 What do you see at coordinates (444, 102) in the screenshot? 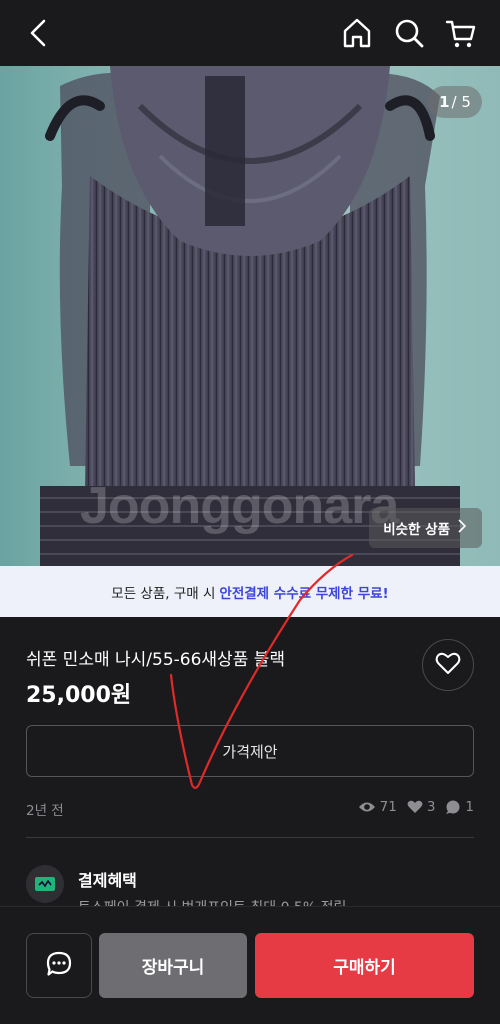
I see `pager-current: 1` at bounding box center [444, 102].